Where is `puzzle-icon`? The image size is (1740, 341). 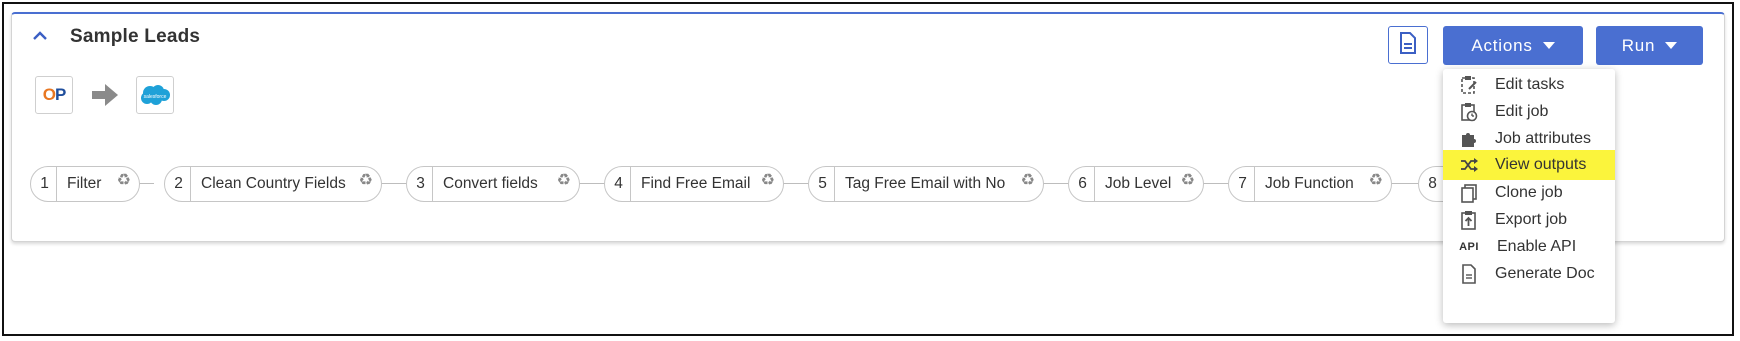
puzzle-icon is located at coordinates (1469, 139).